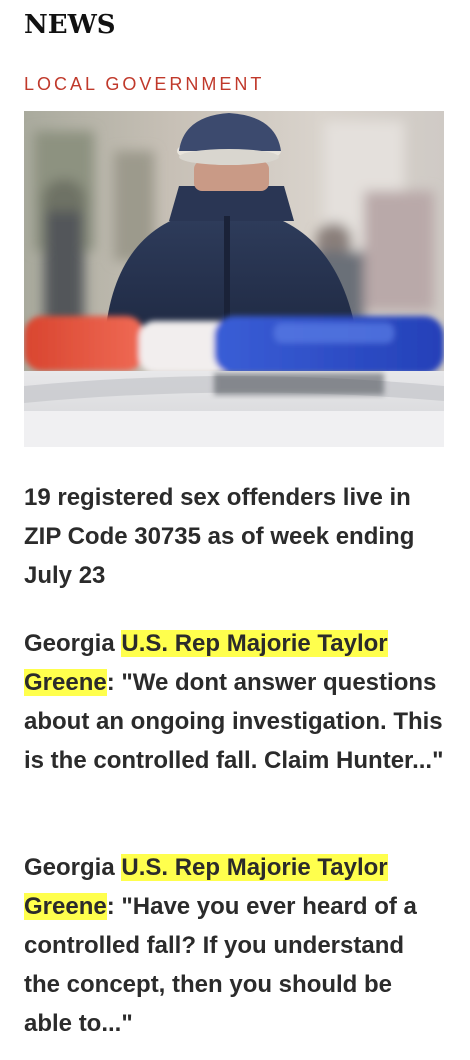 This screenshot has height=1060, width=470. What do you see at coordinates (144, 84) in the screenshot?
I see `category-link: LOCAL GOVERNMENT` at bounding box center [144, 84].